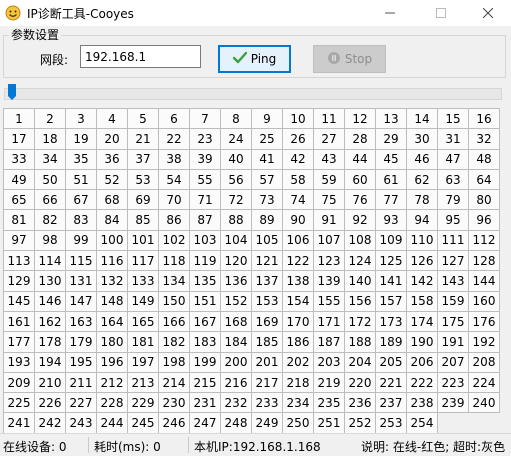  I want to click on ip-cell: 180, so click(112, 342).